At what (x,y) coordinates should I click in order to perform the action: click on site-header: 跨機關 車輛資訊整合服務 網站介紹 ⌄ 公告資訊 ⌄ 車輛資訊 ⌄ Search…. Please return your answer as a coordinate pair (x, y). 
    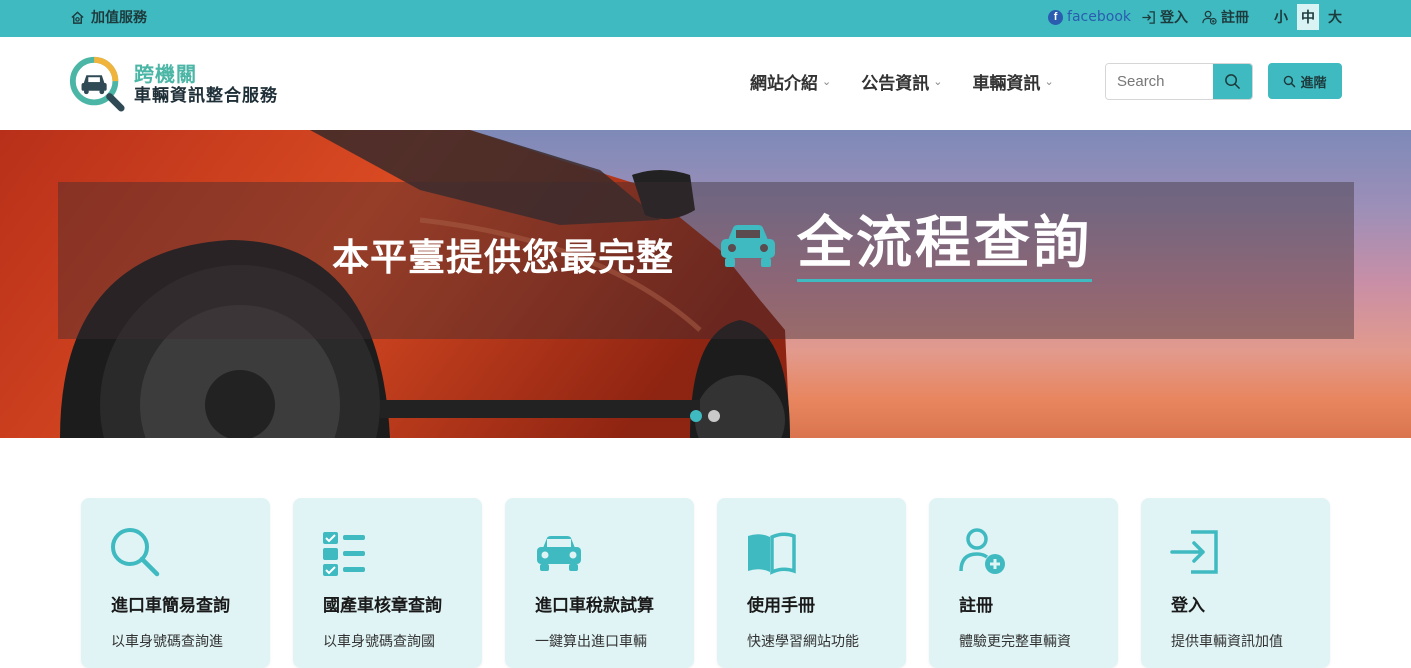
    Looking at the image, I should click on (705, 83).